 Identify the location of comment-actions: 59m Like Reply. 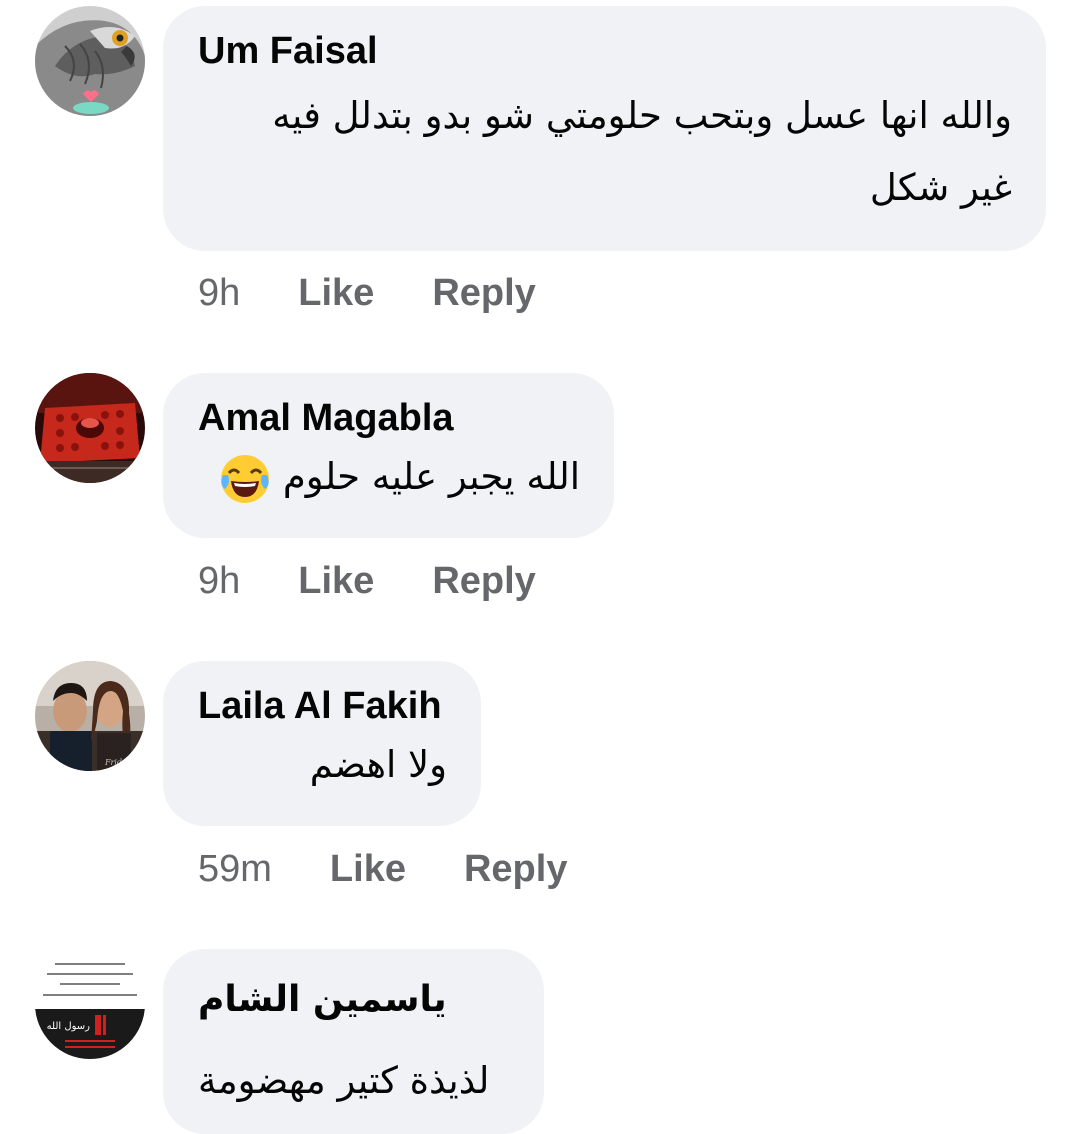
(382, 869).